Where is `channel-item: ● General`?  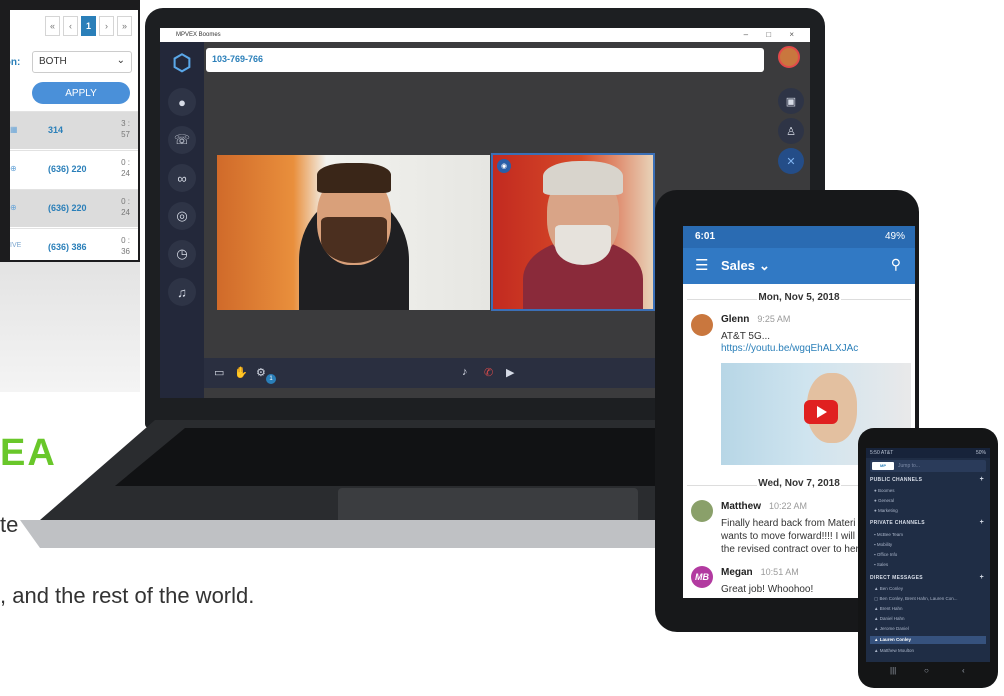
channel-item: ● General is located at coordinates (930, 500).